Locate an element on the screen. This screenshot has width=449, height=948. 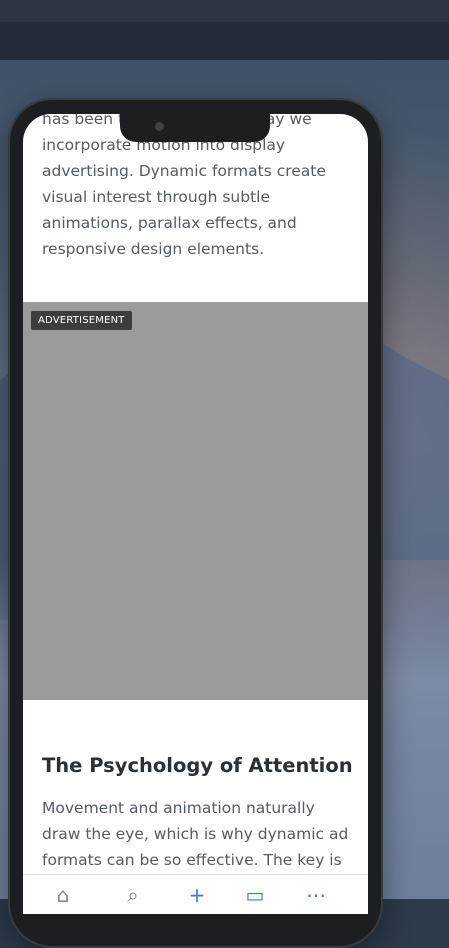
bottom-nav: ⌂ ⌕ + ▭ ⋯ is located at coordinates (195, 894).